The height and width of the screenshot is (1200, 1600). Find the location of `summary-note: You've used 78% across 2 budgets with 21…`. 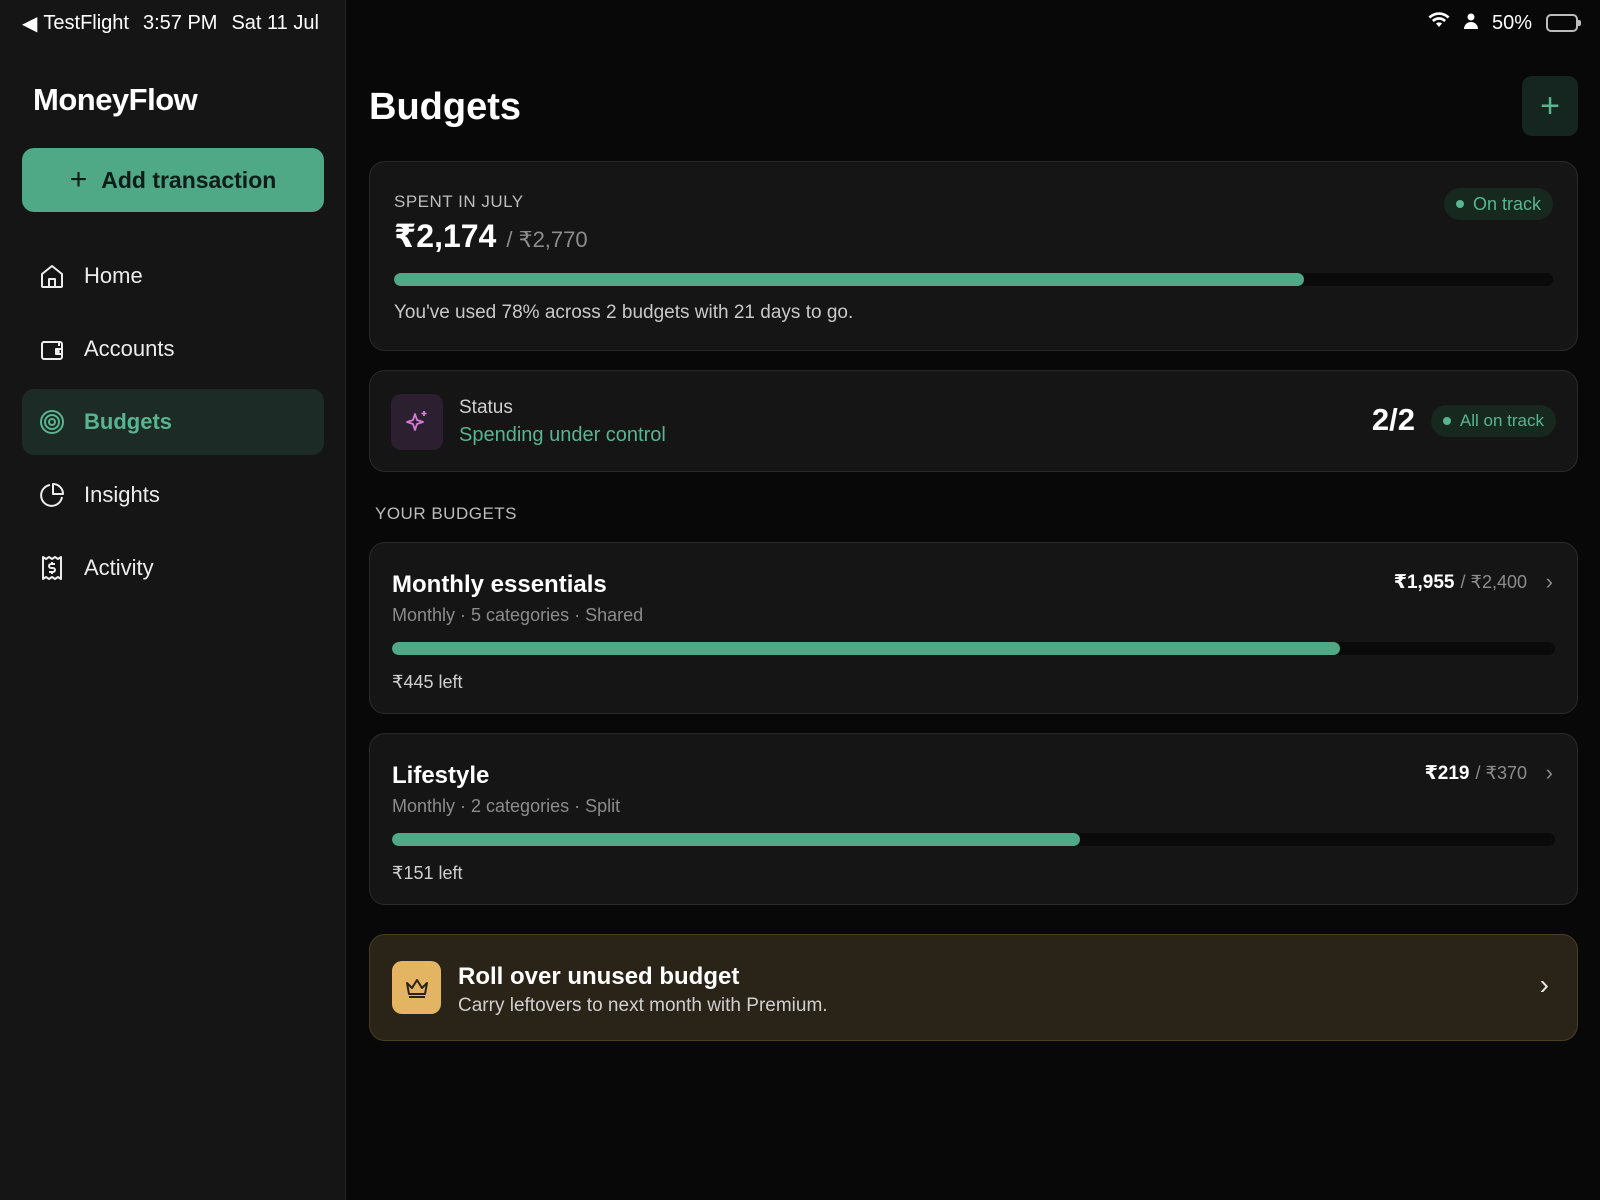

summary-note: You've used 78% across 2 budgets with 21… is located at coordinates (624, 312).